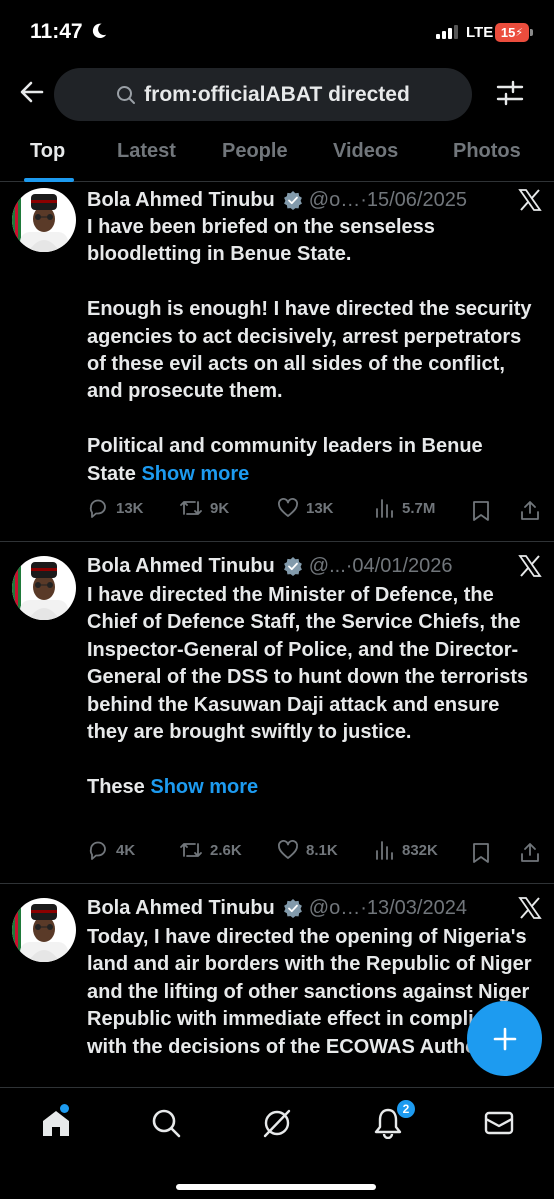 The image size is (554, 1199). I want to click on like-count: 13K, so click(320, 508).